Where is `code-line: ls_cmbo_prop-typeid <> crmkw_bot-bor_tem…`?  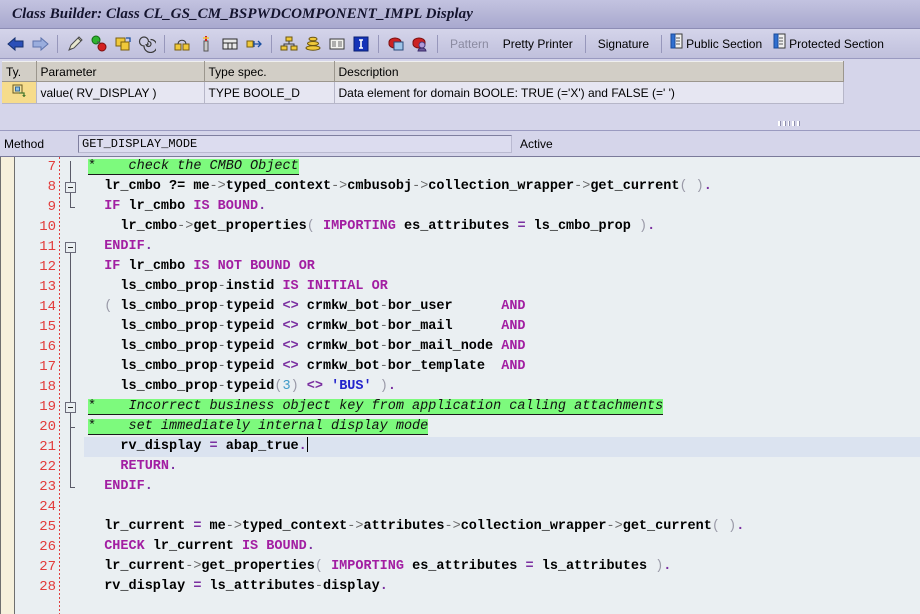 code-line: ls_cmbo_prop-typeid <> crmkw_bot-bor_tem… is located at coordinates (502, 367).